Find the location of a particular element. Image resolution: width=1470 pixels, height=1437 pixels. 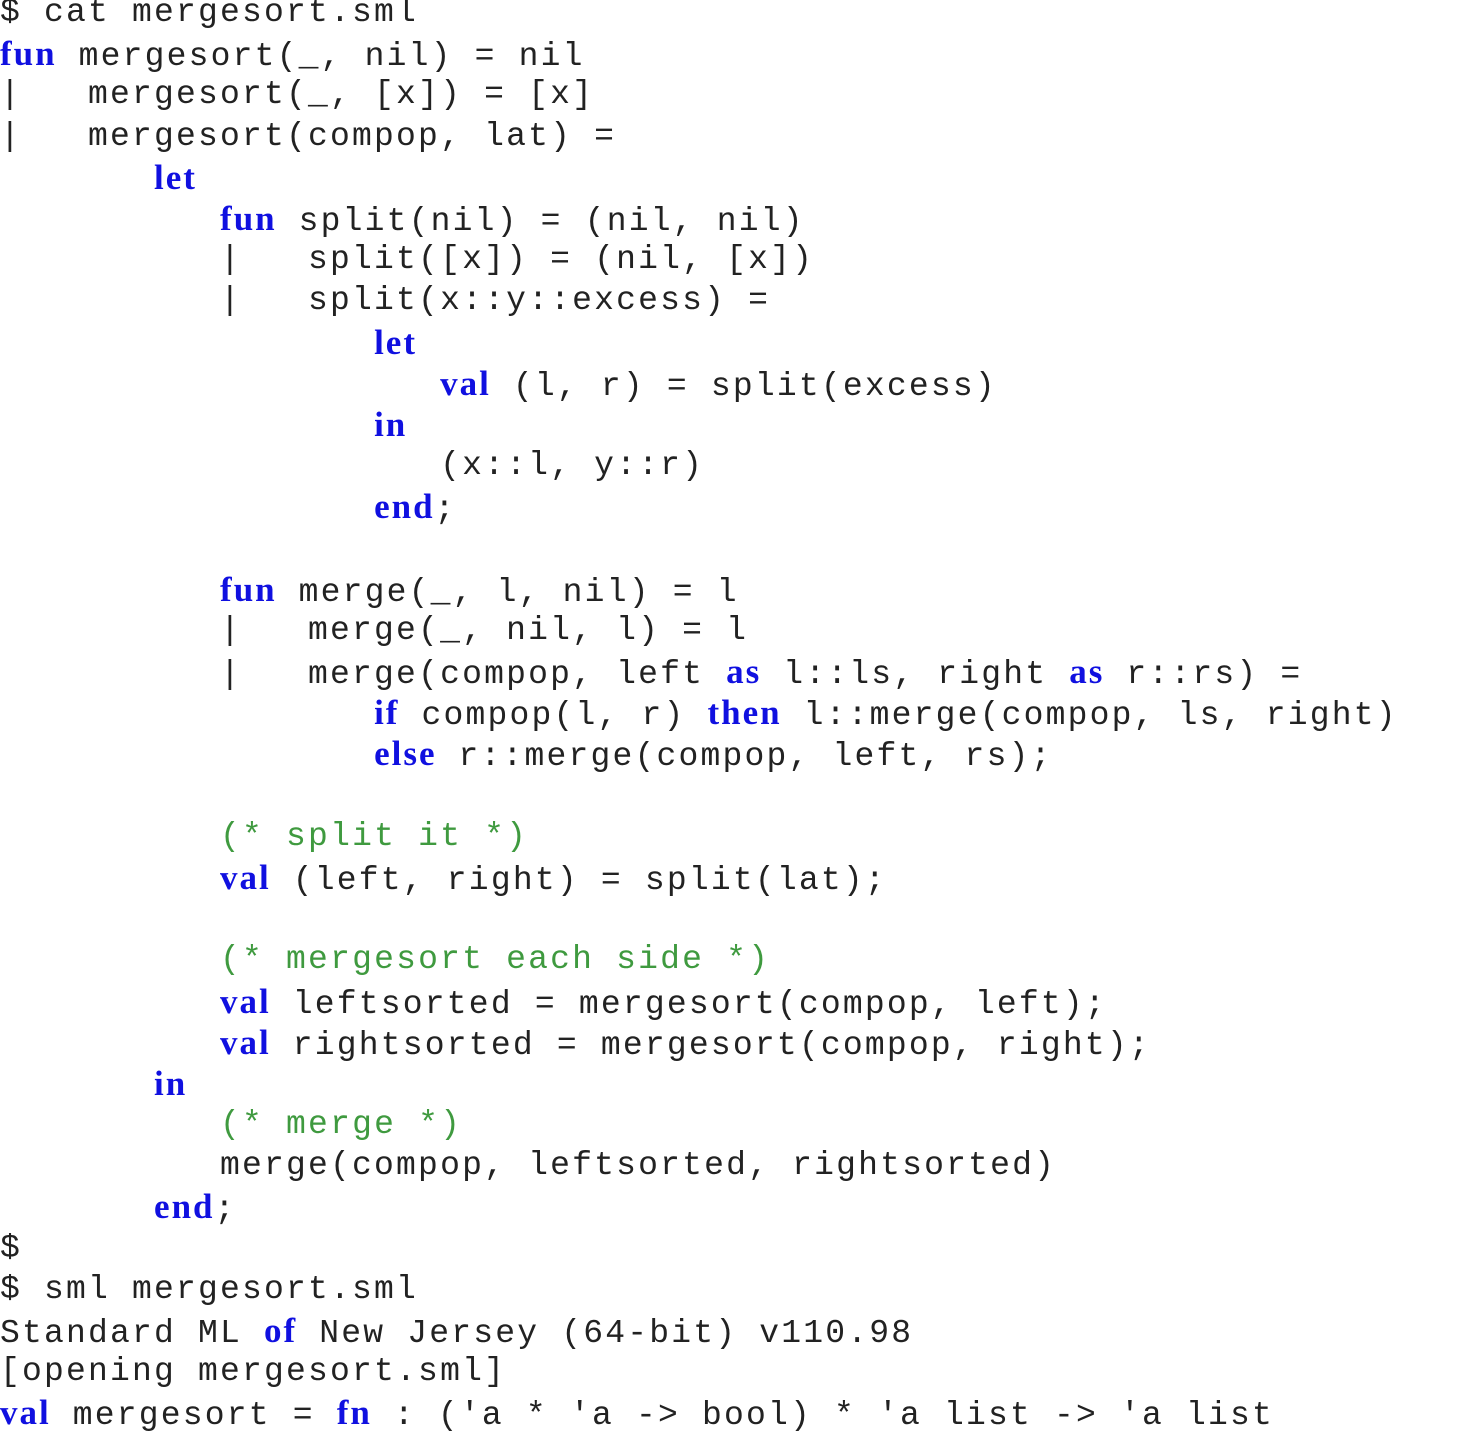

text-token: l::ls, right is located at coordinates (915, 674).